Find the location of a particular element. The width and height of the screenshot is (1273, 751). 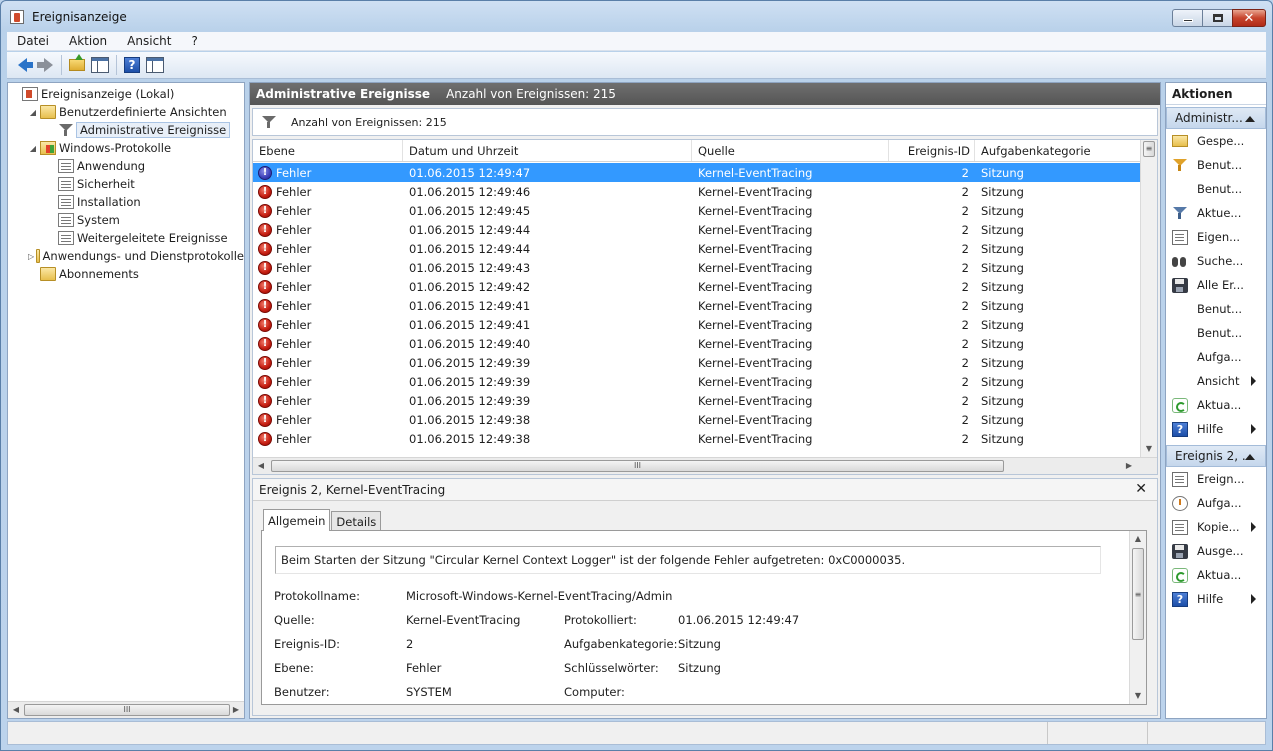

grid-vscroll-thumb: ≡ is located at coordinates (1149, 149).